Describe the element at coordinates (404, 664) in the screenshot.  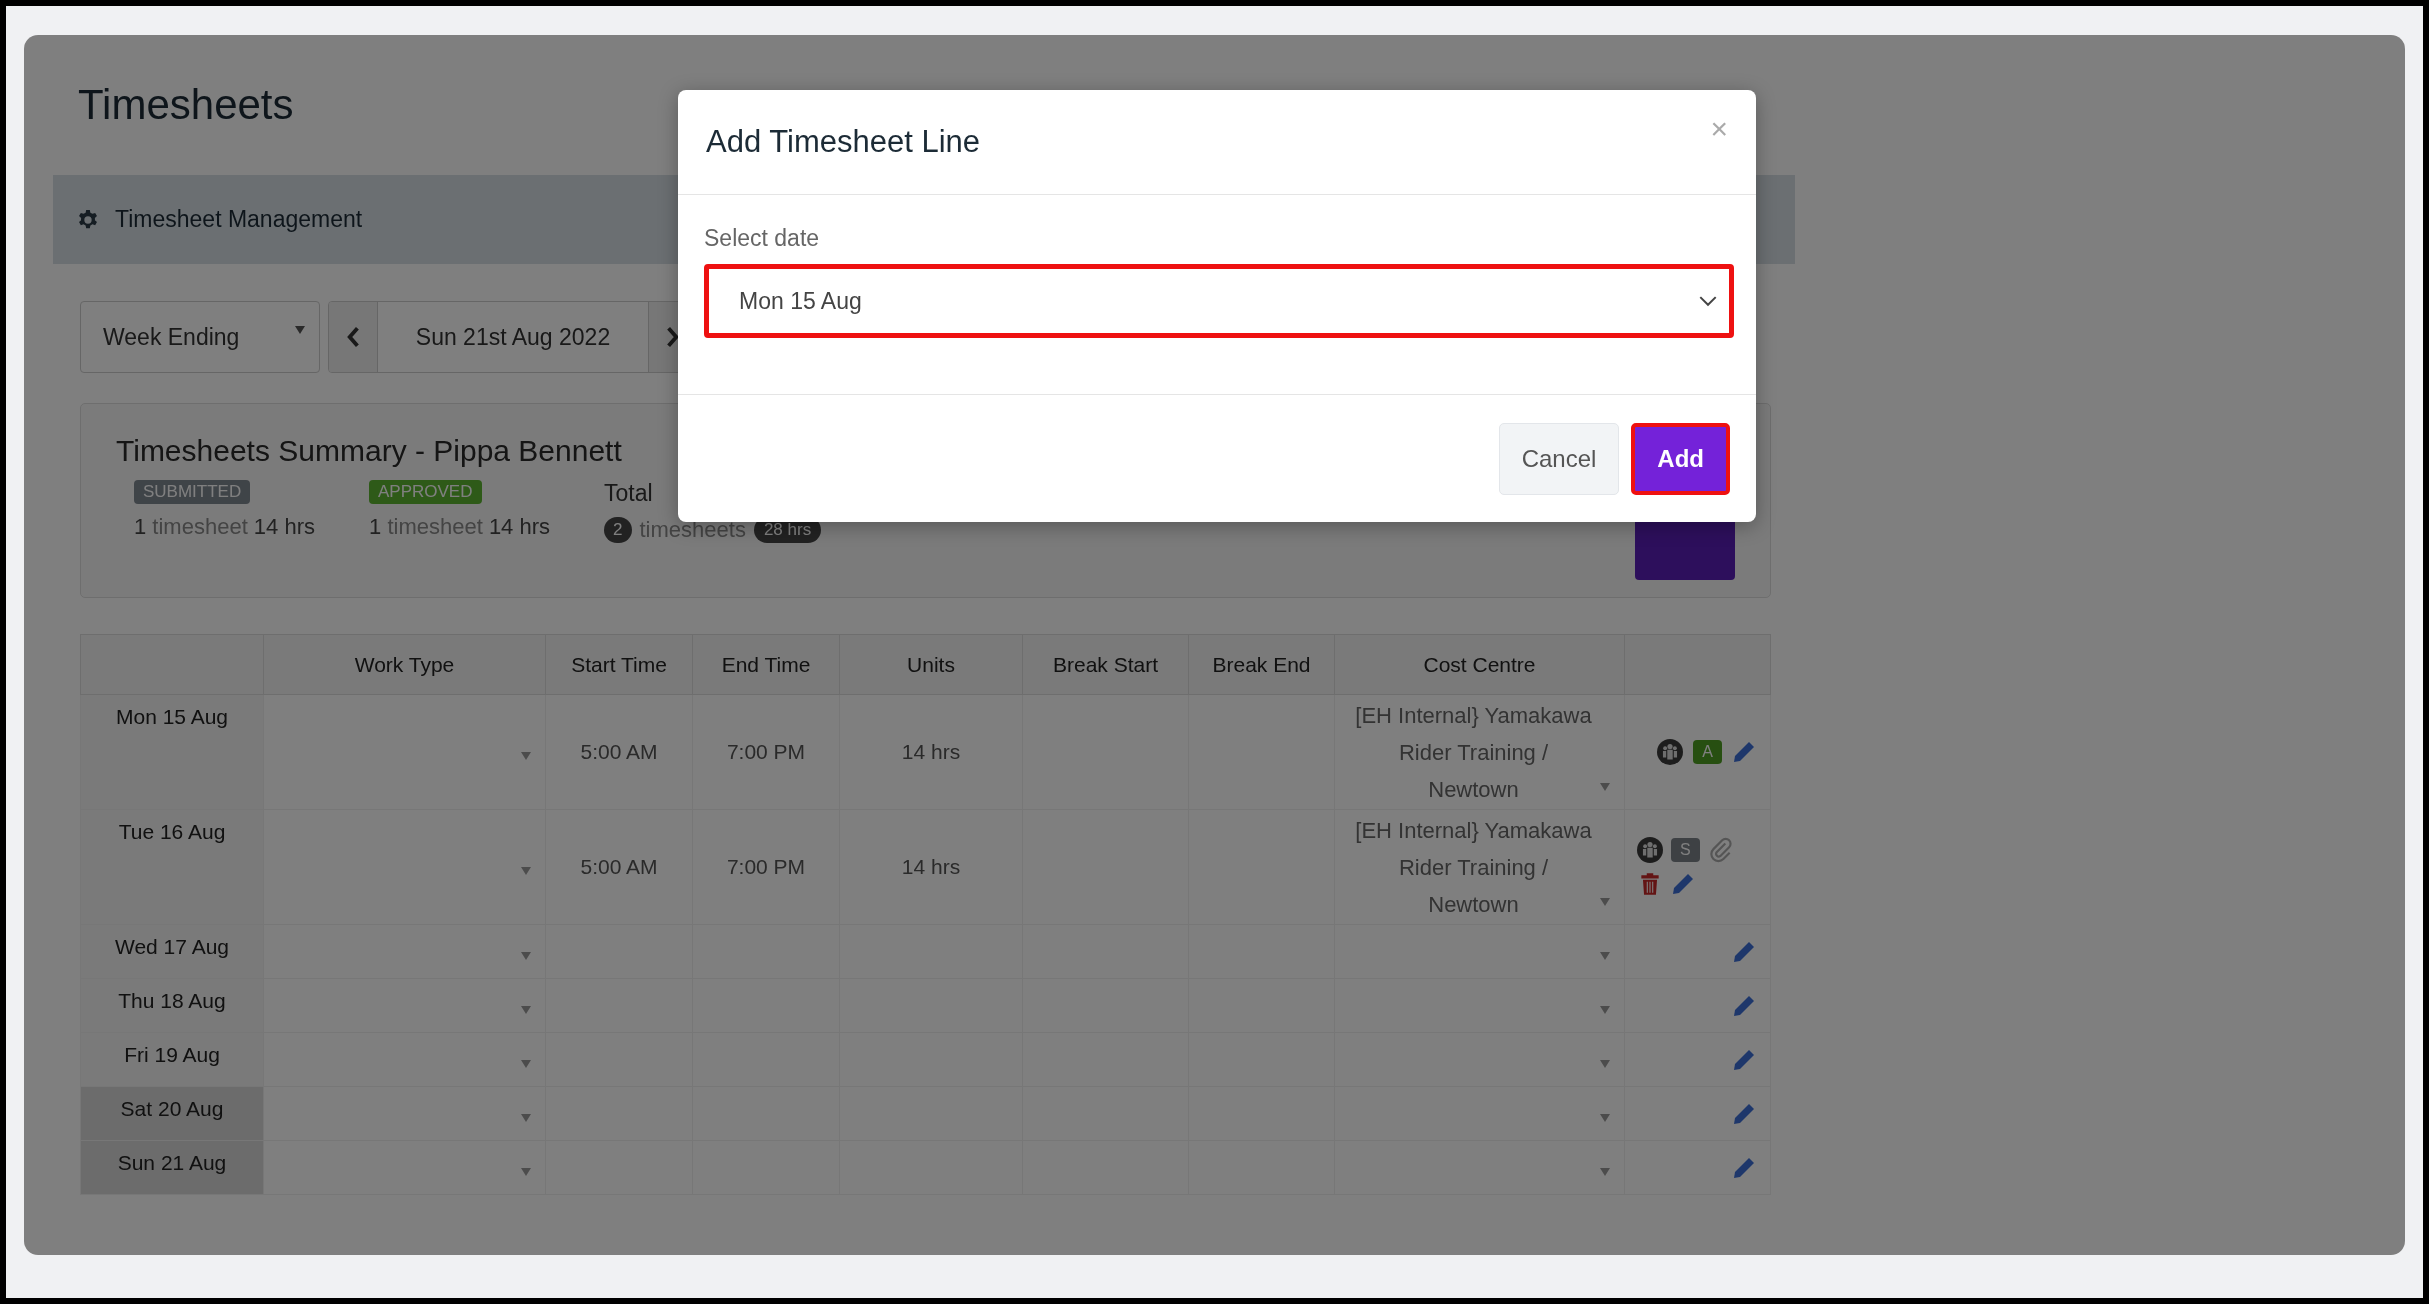
I see `column-header: Work Type` at that location.